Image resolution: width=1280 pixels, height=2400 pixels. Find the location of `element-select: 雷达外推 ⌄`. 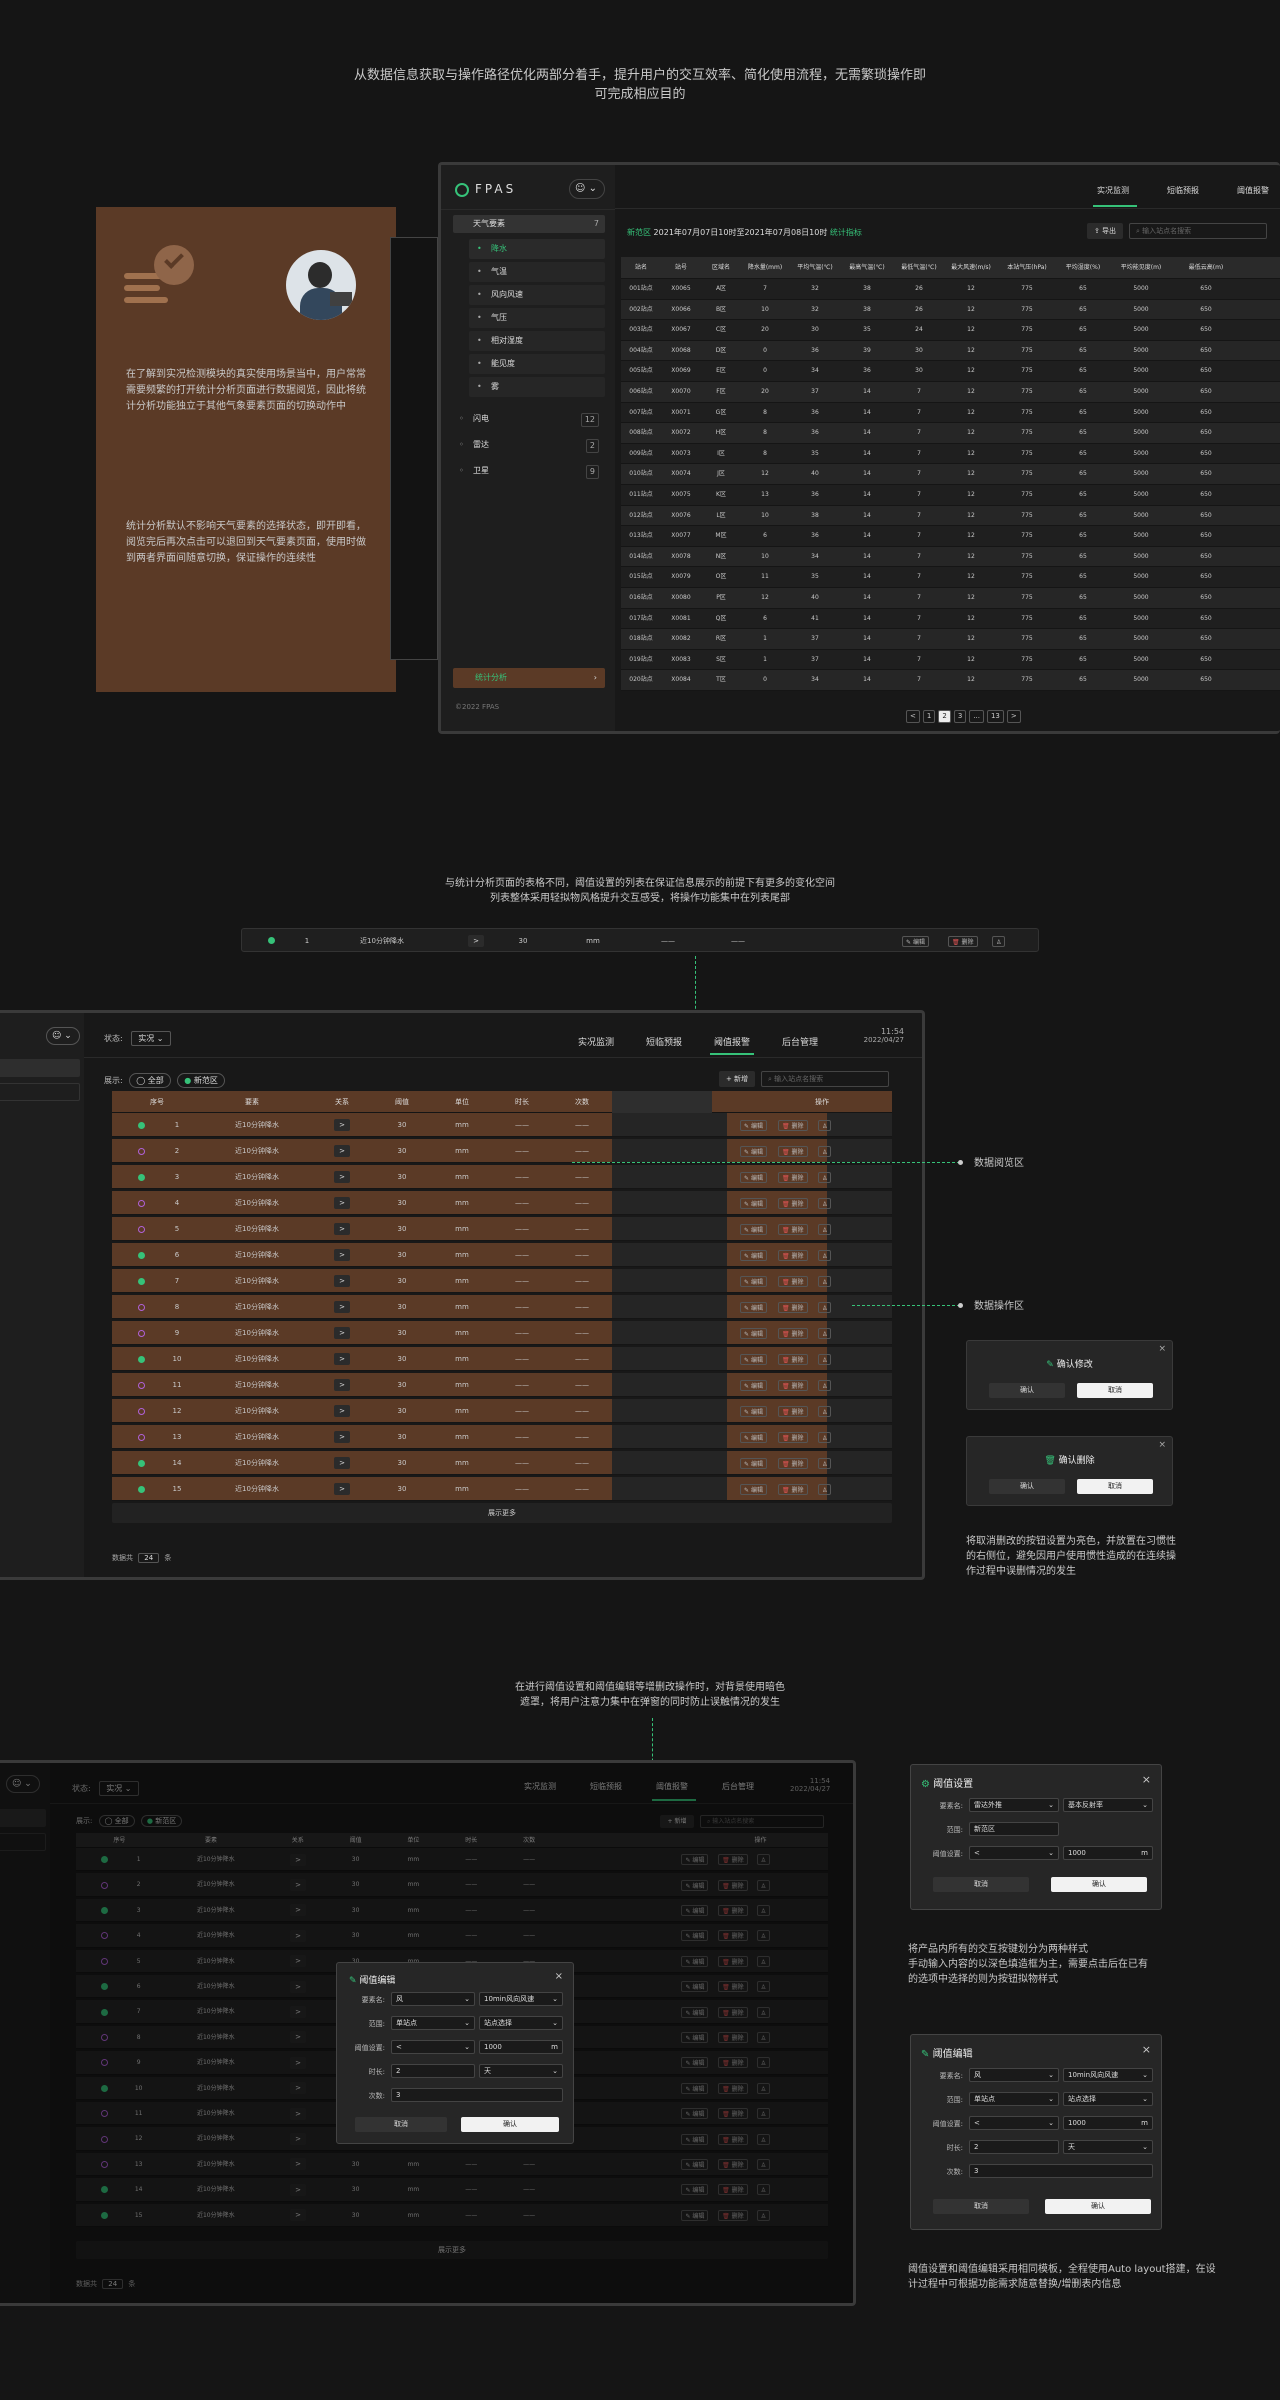

element-select: 雷达外推 ⌄ is located at coordinates (1014, 1805).